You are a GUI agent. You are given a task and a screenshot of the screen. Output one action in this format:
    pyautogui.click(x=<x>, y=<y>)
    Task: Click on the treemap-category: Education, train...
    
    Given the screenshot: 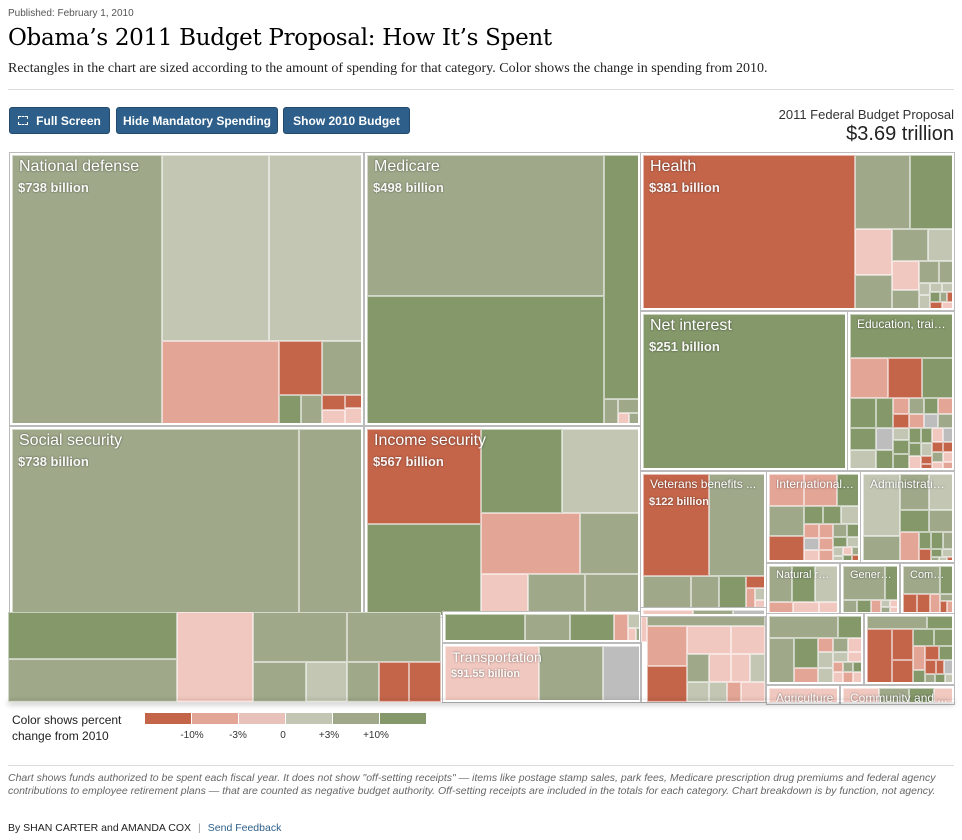 What is the action you would take?
    pyautogui.click(x=901, y=391)
    